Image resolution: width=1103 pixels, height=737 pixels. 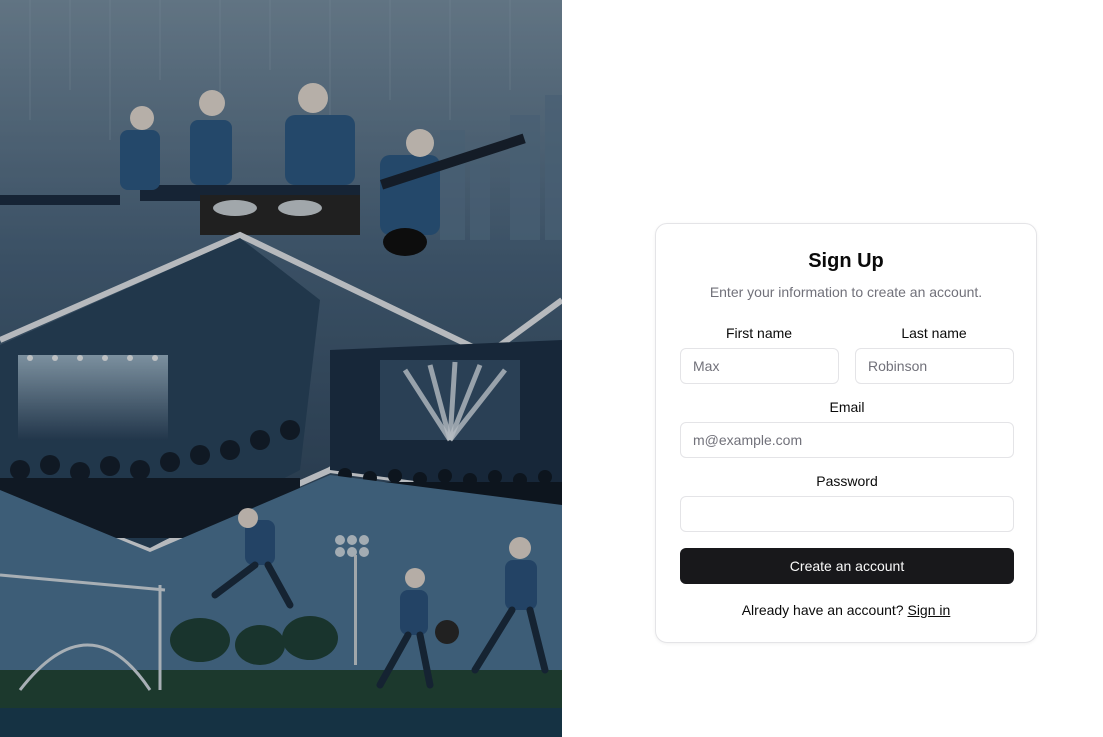 What do you see at coordinates (847, 514) in the screenshot?
I see `password-input` at bounding box center [847, 514].